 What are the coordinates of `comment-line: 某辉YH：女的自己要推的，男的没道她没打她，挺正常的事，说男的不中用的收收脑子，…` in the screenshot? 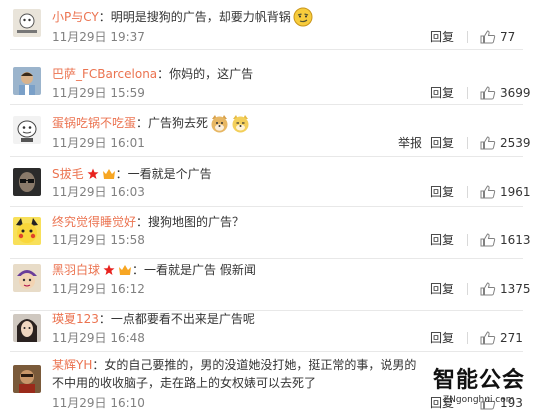 It's located at (234, 374).